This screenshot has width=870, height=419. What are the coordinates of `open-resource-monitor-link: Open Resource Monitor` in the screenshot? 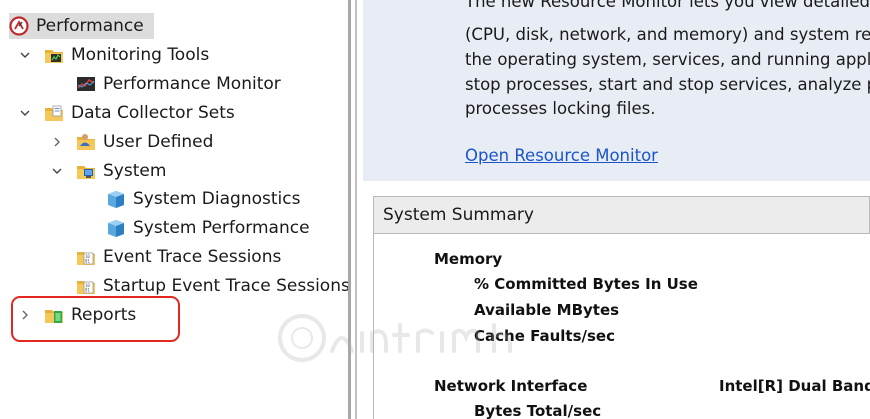 It's located at (561, 155).